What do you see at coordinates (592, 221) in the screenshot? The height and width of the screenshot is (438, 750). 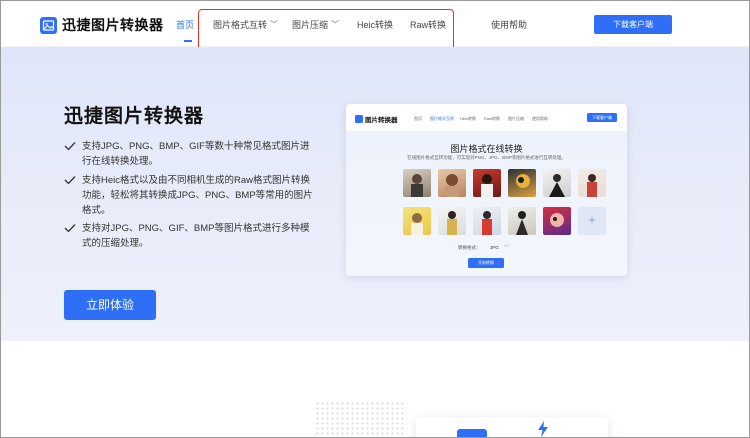 I see `add-image-button: +` at bounding box center [592, 221].